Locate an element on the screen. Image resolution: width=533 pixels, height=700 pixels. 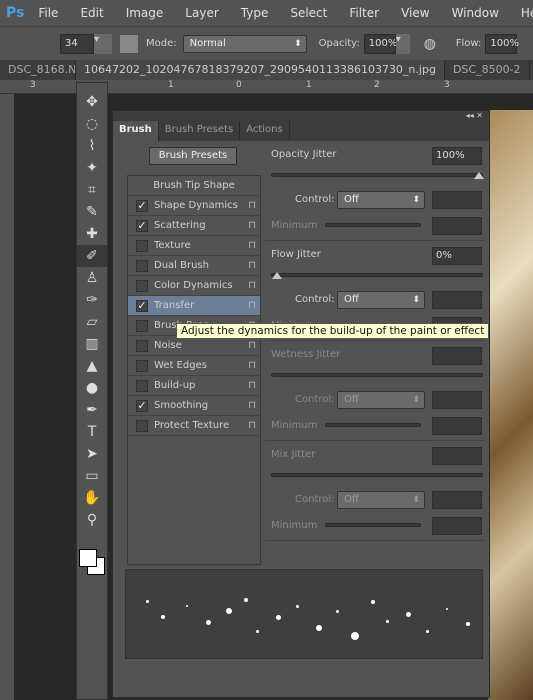
brush-setting-transfer: ✓ Transfer ⊓ is located at coordinates (194, 306).